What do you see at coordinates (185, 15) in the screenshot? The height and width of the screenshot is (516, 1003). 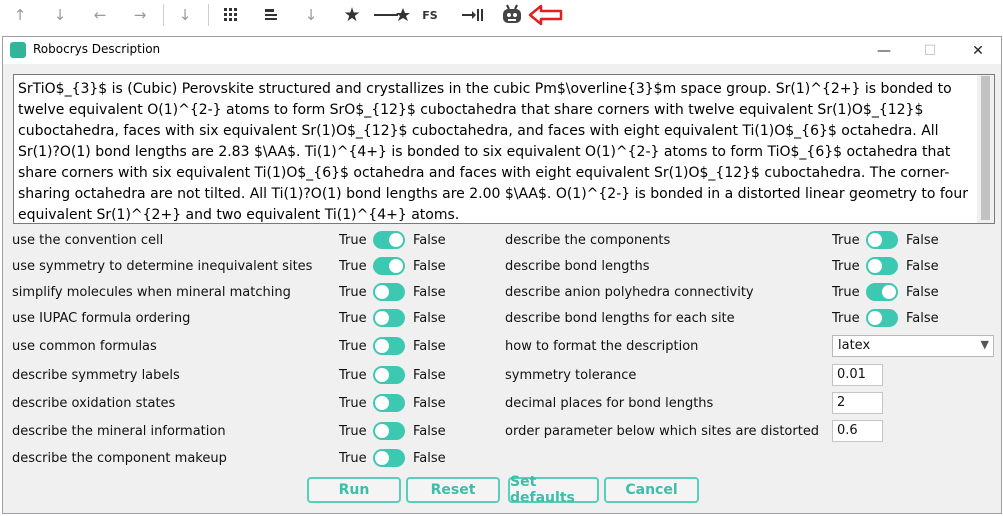 I see `arrow-down-to-line-icon: ↓` at bounding box center [185, 15].